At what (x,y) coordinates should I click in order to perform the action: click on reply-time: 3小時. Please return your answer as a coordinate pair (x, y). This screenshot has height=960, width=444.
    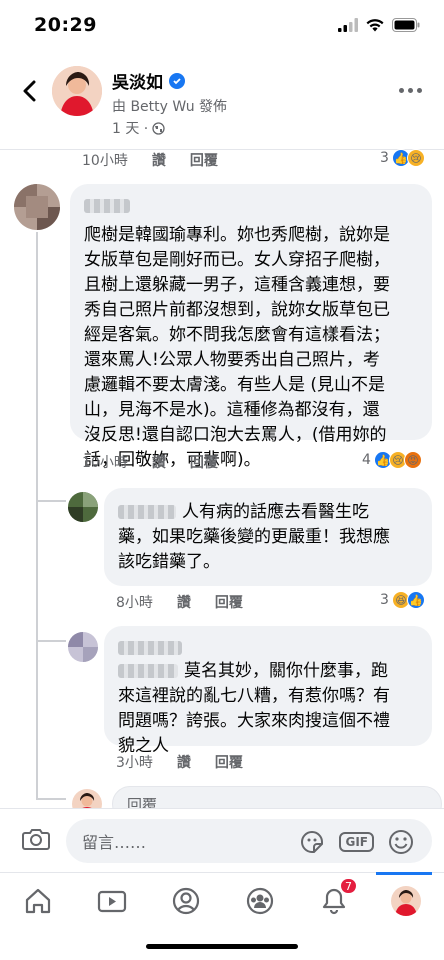
    Looking at the image, I should click on (134, 763).